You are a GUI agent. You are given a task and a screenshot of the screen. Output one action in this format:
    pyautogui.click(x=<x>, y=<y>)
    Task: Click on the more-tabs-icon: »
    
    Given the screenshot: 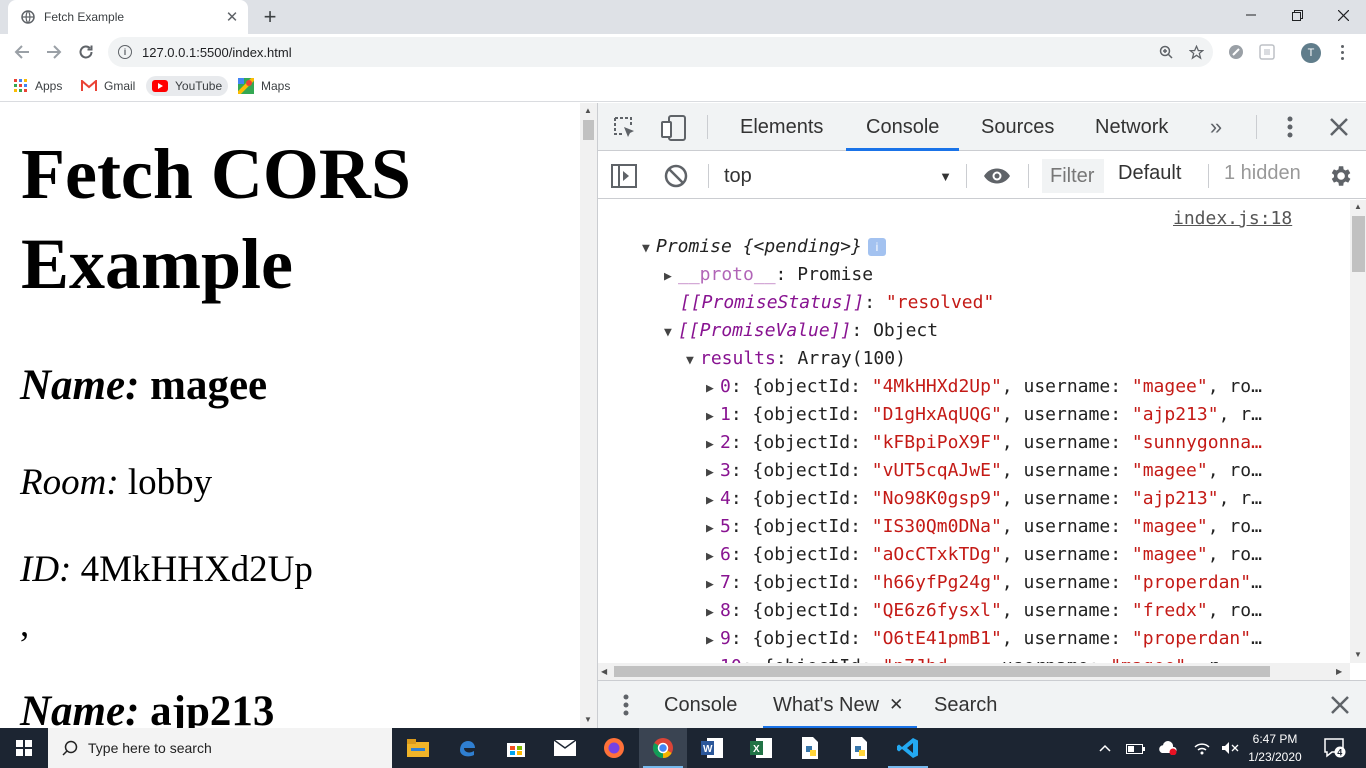 What is the action you would take?
    pyautogui.click(x=1216, y=126)
    